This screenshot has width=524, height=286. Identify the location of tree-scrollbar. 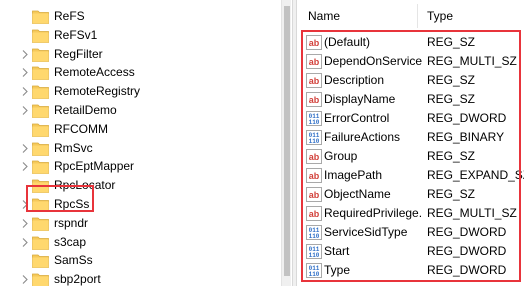
(286, 143).